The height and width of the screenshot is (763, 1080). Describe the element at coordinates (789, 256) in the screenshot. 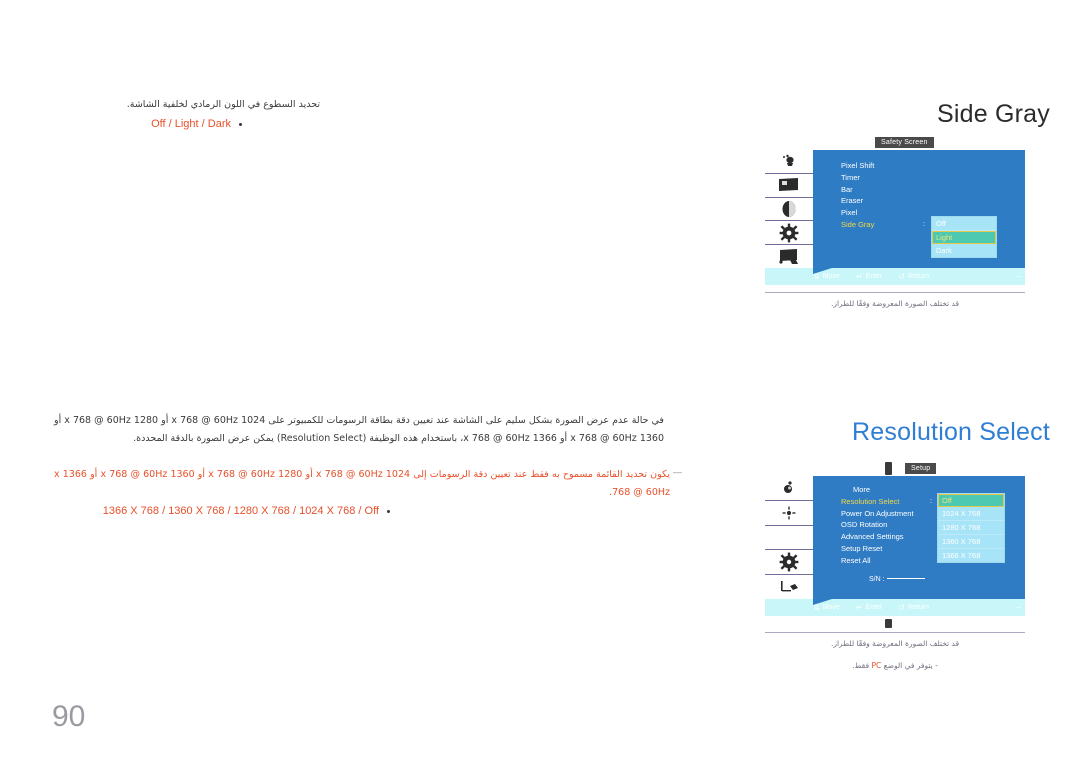

I see `osd-icon-system` at that location.